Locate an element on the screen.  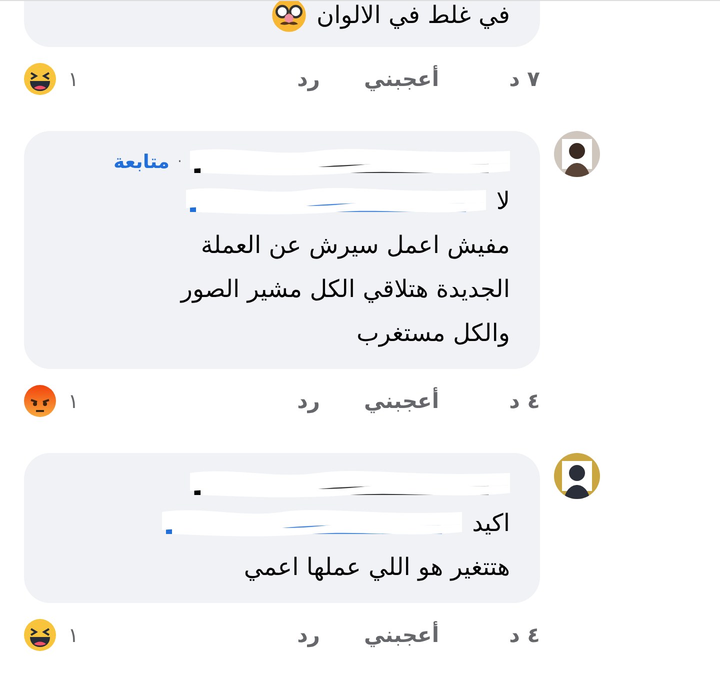
comment-text: لا is located at coordinates (503, 201).